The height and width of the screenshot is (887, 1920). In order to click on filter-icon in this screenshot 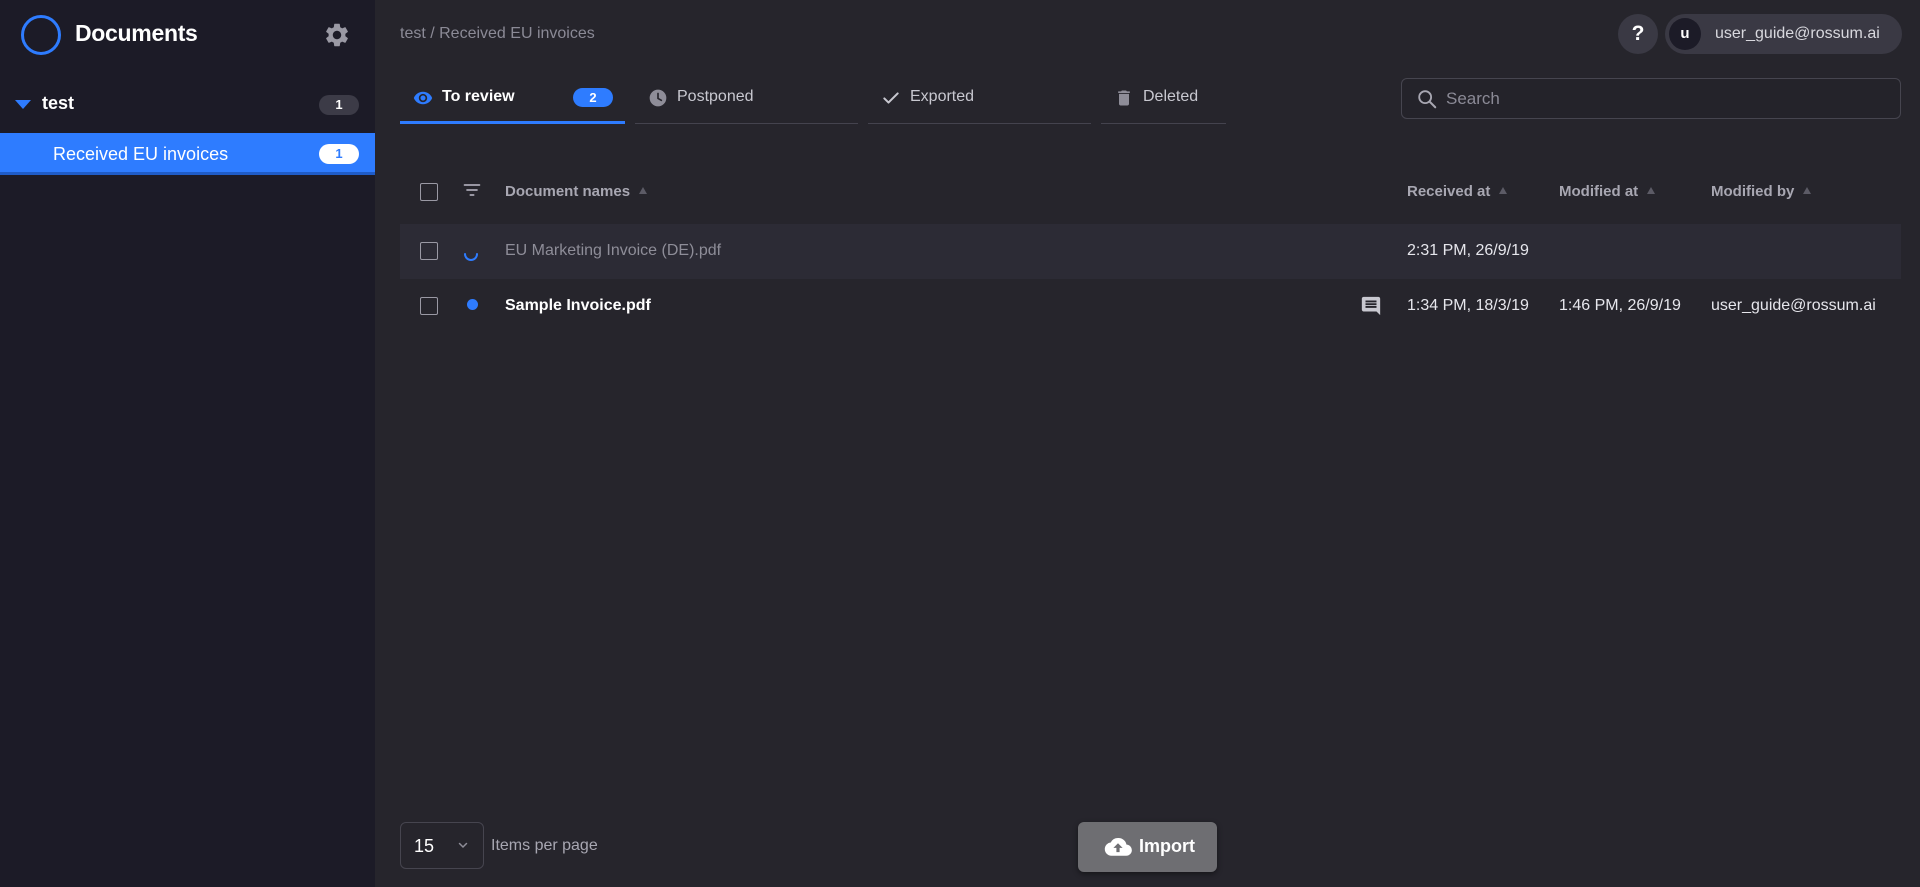, I will do `click(472, 190)`.